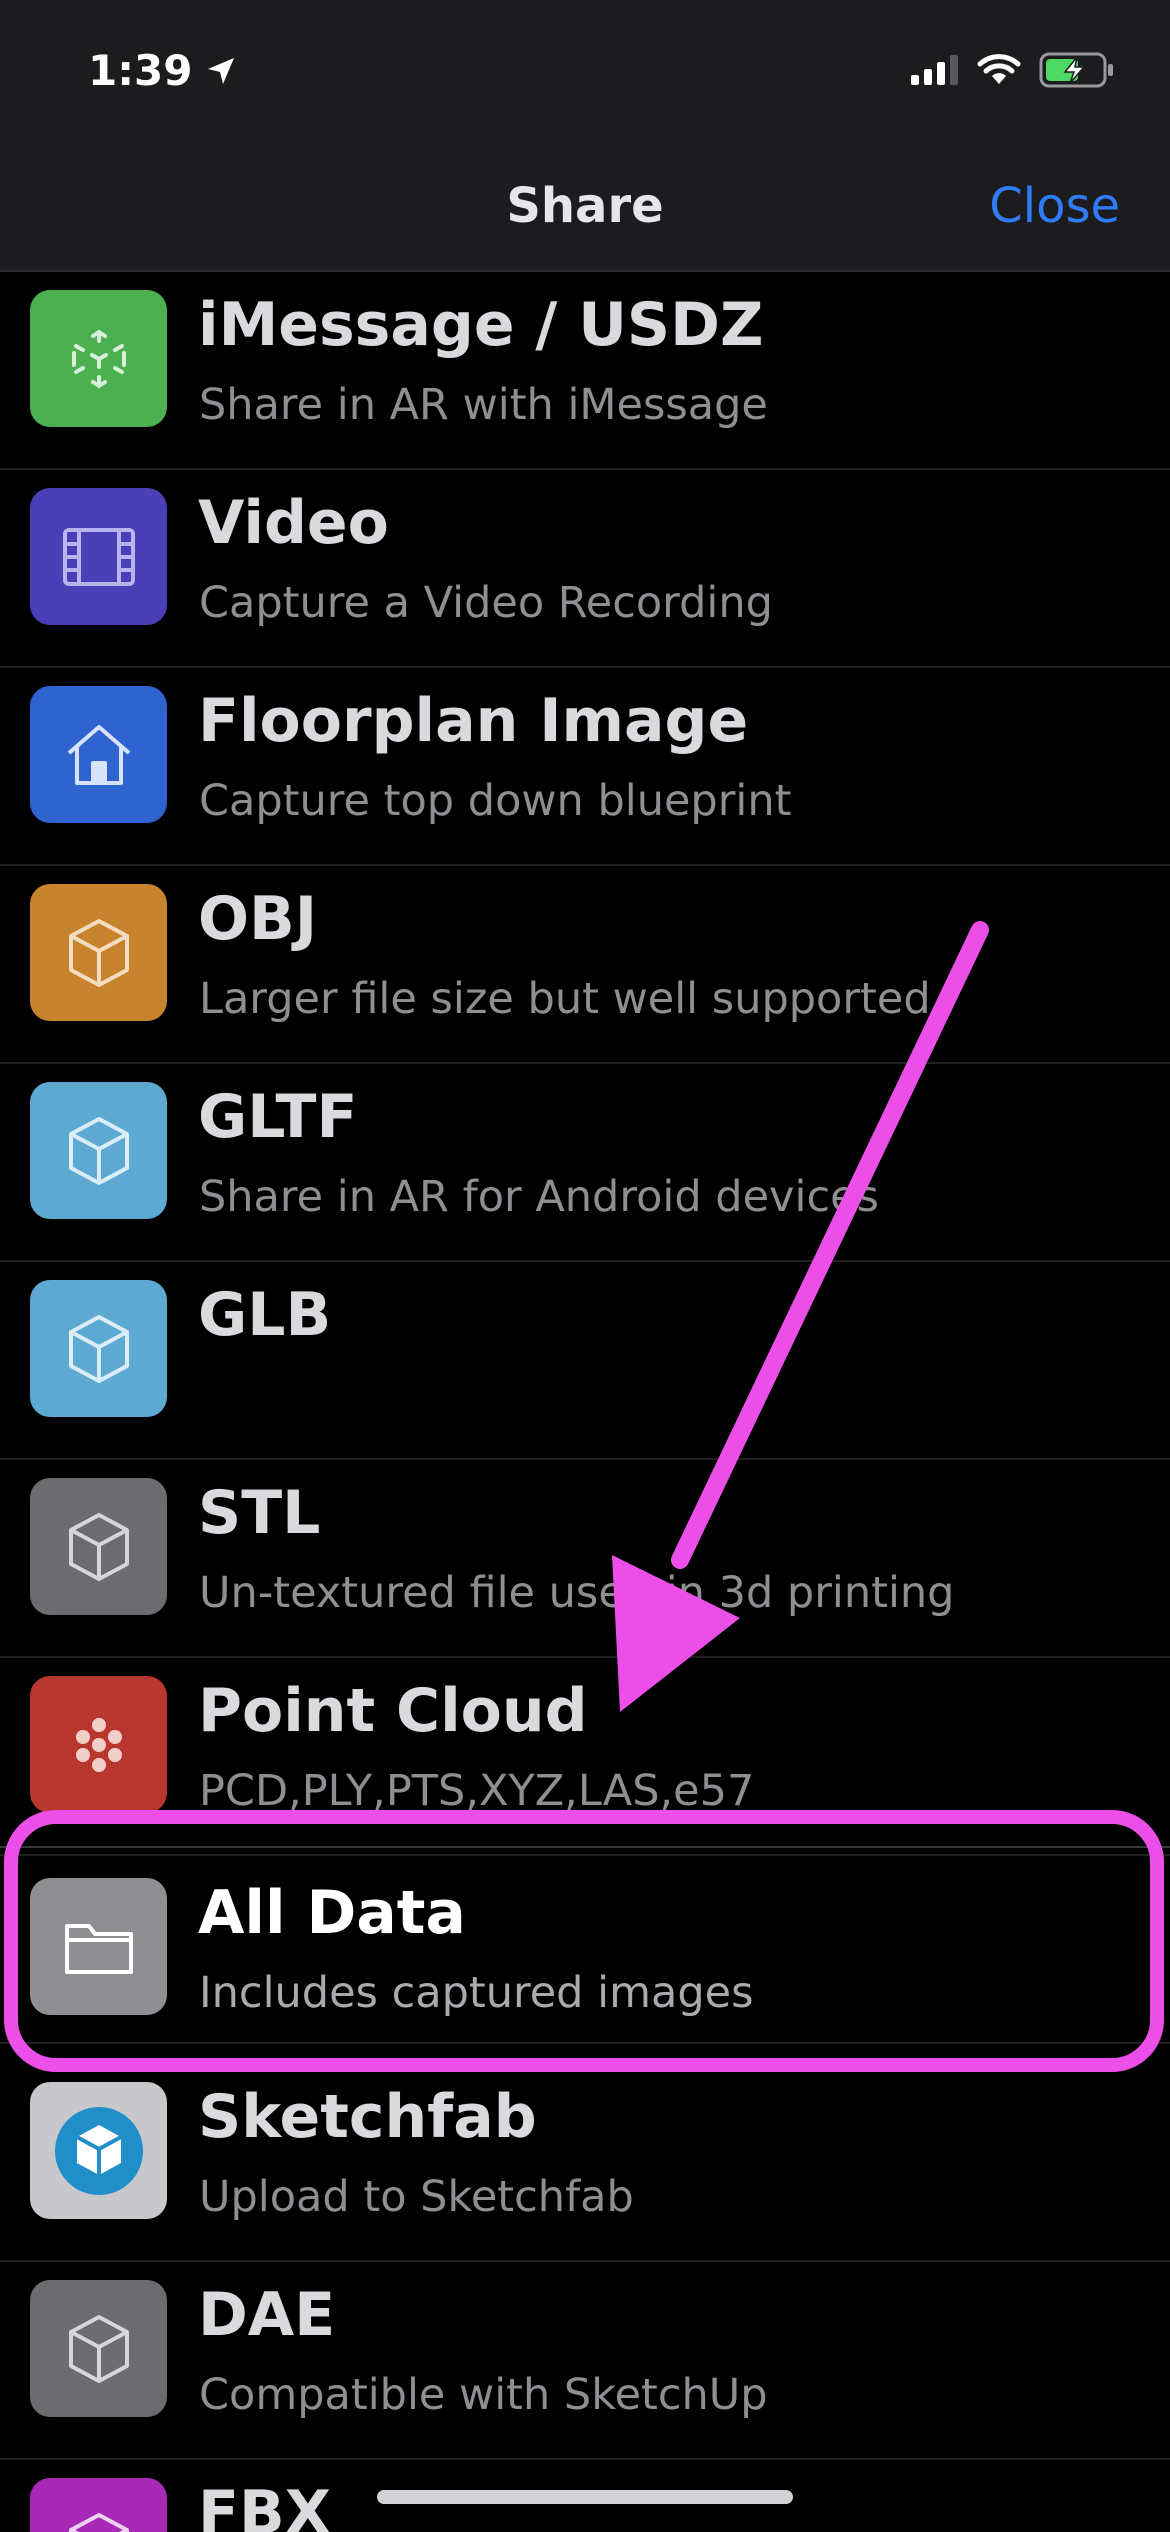 This screenshot has height=2532, width=1170. Describe the element at coordinates (483, 2395) in the screenshot. I see `option-subtitle: Compatible with SketchUp` at that location.